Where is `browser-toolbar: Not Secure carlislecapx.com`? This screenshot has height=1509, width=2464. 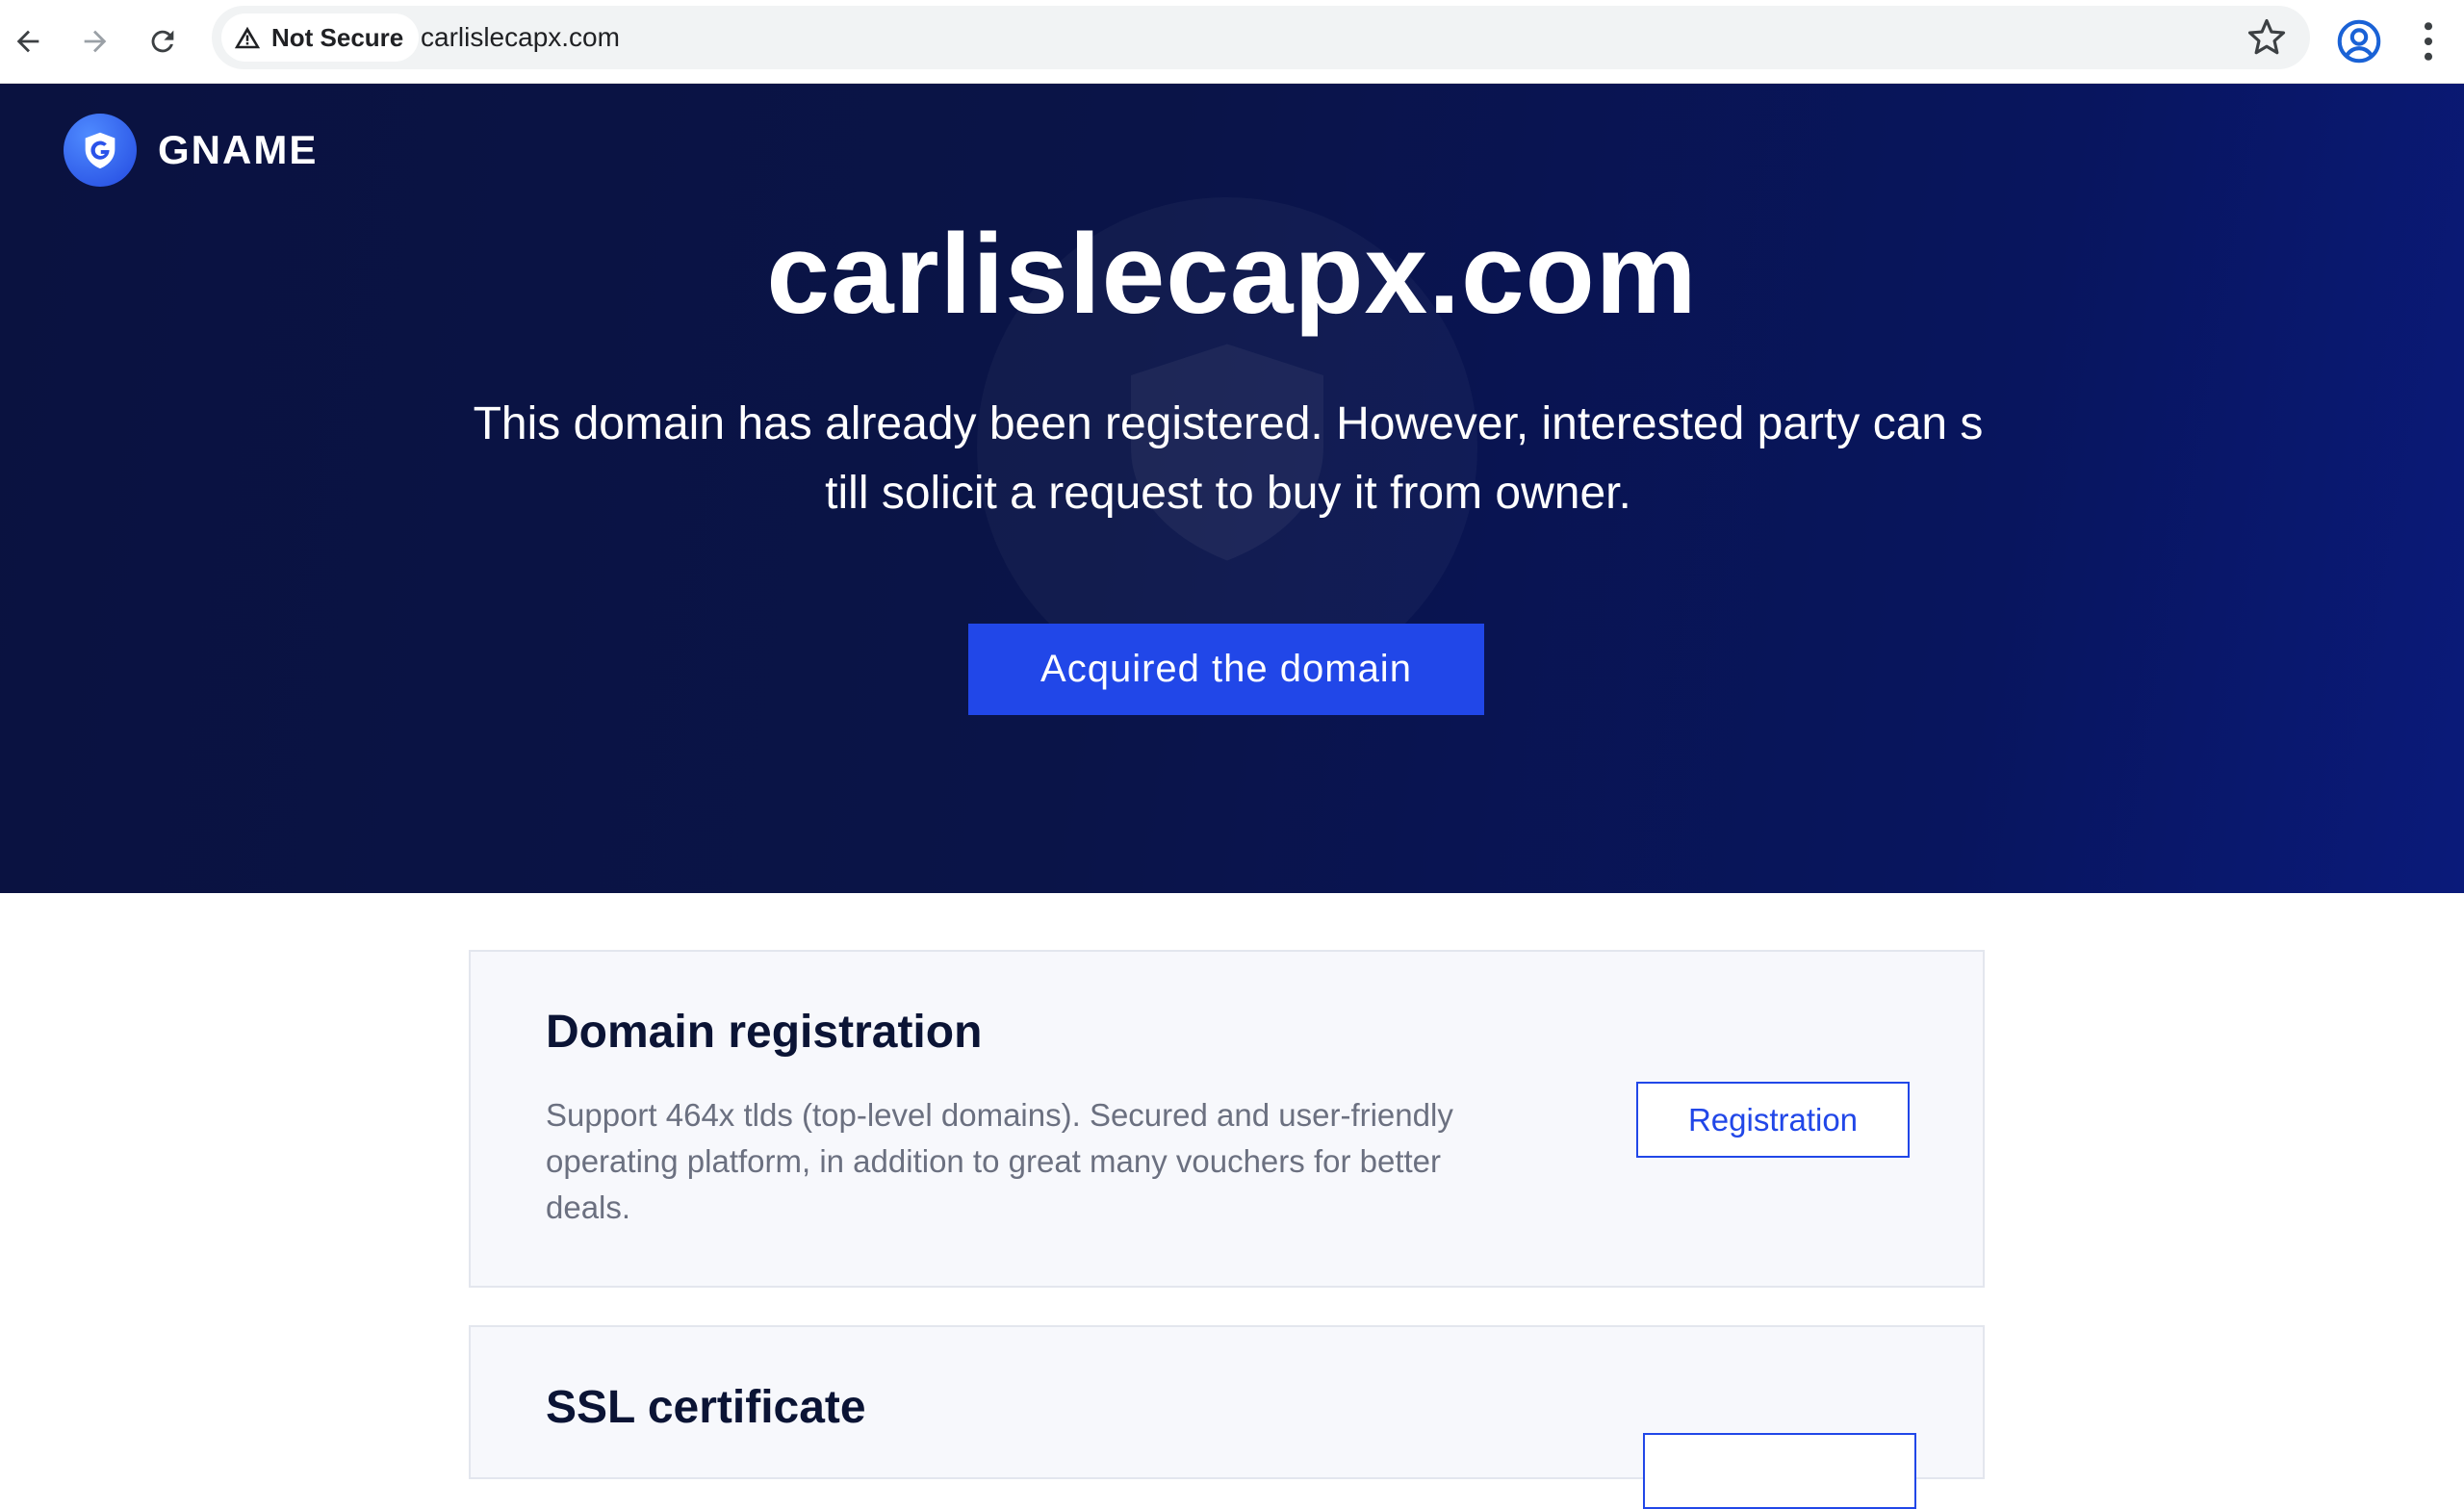
browser-toolbar: Not Secure carlislecapx.com is located at coordinates (1232, 42).